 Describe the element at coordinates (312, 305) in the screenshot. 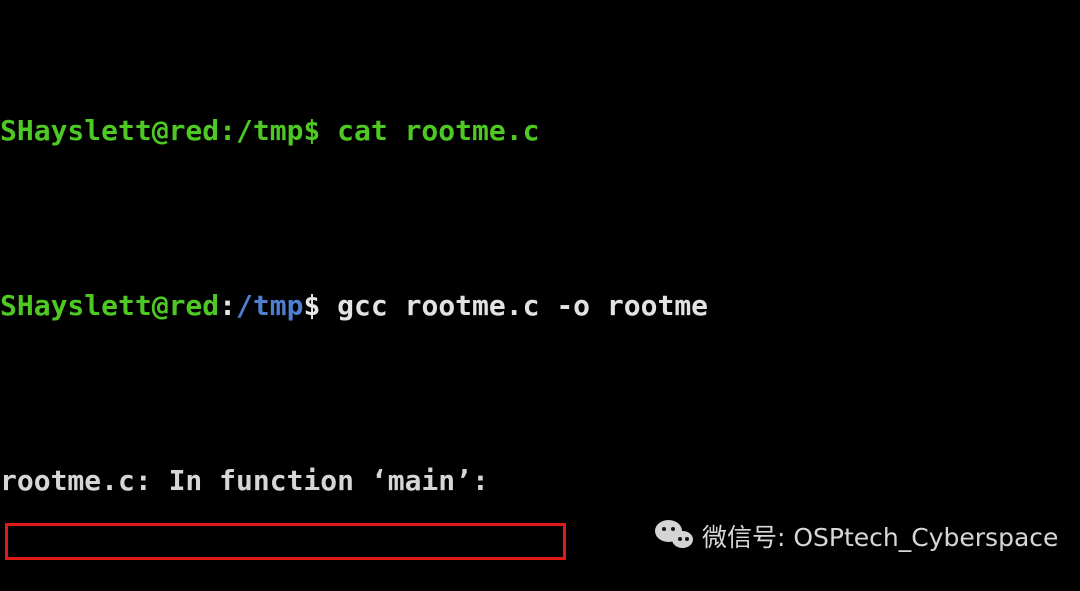

I see `prompt-dollar: $` at that location.